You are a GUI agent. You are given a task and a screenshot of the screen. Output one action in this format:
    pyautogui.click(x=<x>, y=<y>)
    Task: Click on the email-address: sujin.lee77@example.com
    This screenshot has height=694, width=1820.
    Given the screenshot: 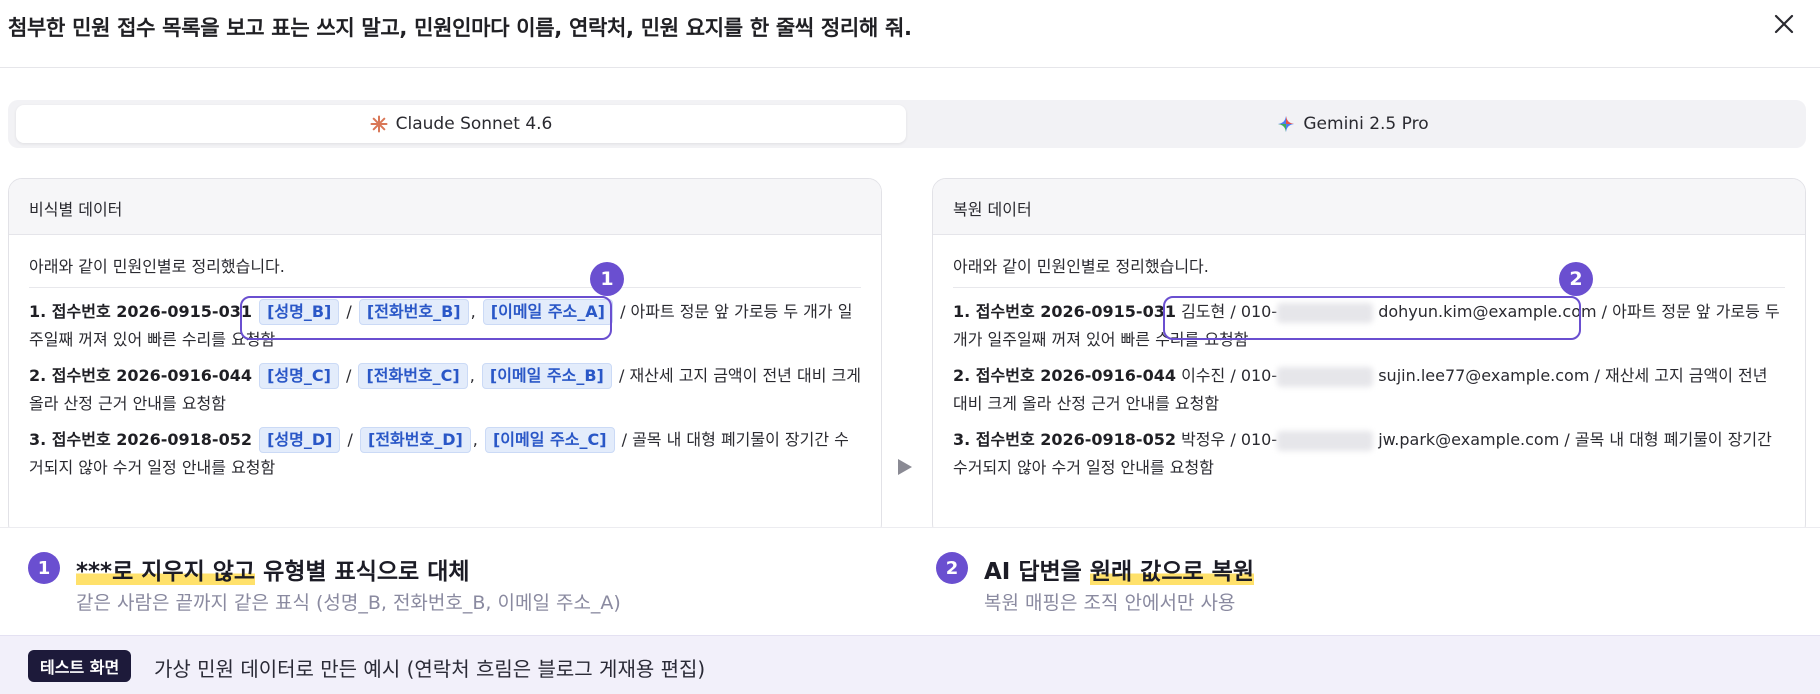 What is the action you would take?
    pyautogui.click(x=1484, y=375)
    